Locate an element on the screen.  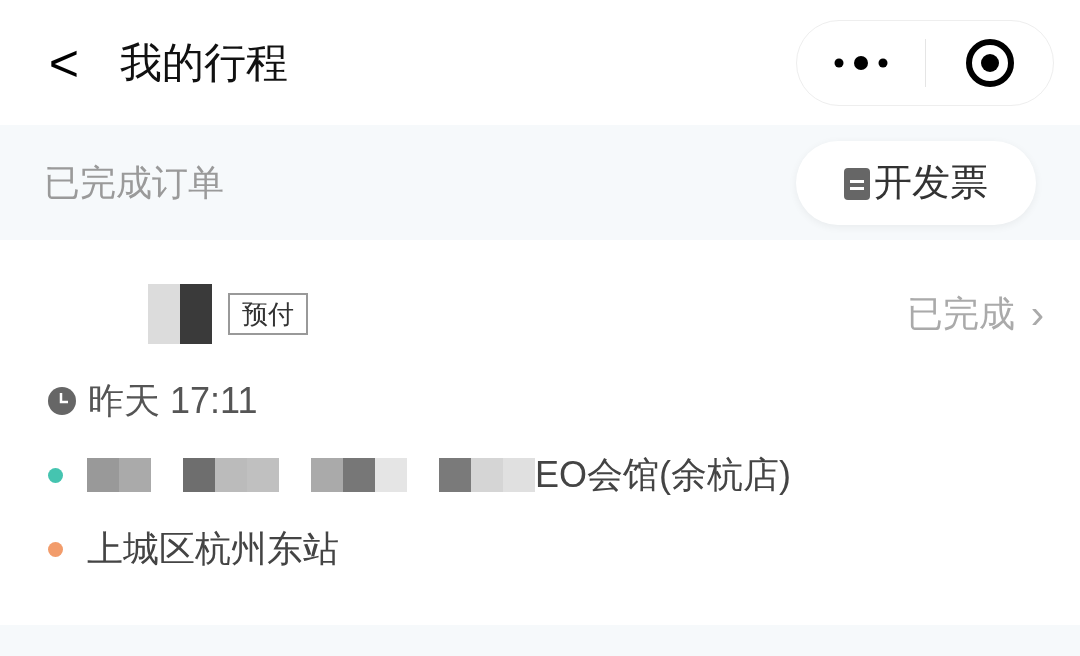
location-text: 上城区杭州东站 is located at coordinates (213, 549).